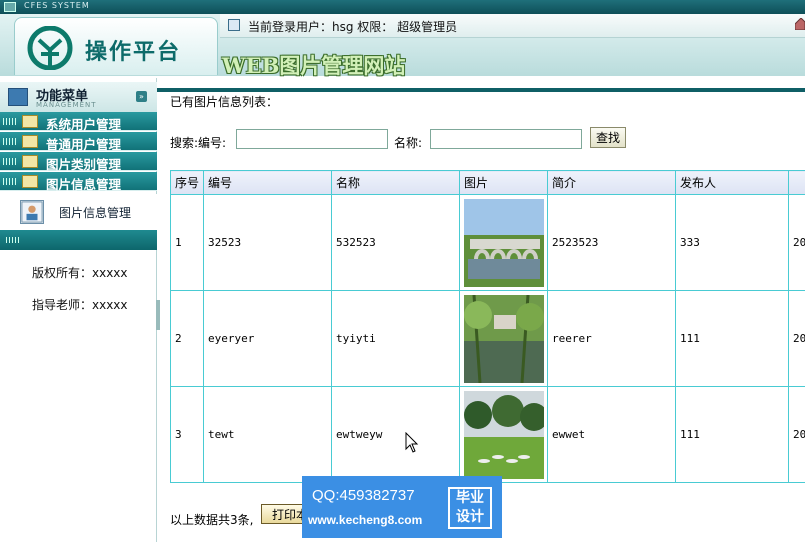 The height and width of the screenshot is (542, 805). I want to click on record-count: 以上数据共3条,, so click(212, 520).